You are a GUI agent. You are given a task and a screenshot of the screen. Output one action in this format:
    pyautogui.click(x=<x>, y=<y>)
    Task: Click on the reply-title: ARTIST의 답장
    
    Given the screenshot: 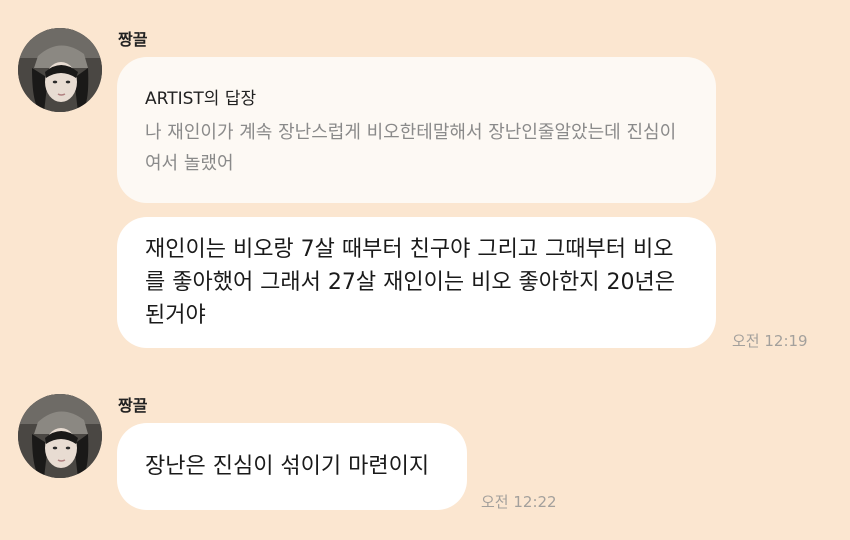 What is the action you would take?
    pyautogui.click(x=201, y=99)
    